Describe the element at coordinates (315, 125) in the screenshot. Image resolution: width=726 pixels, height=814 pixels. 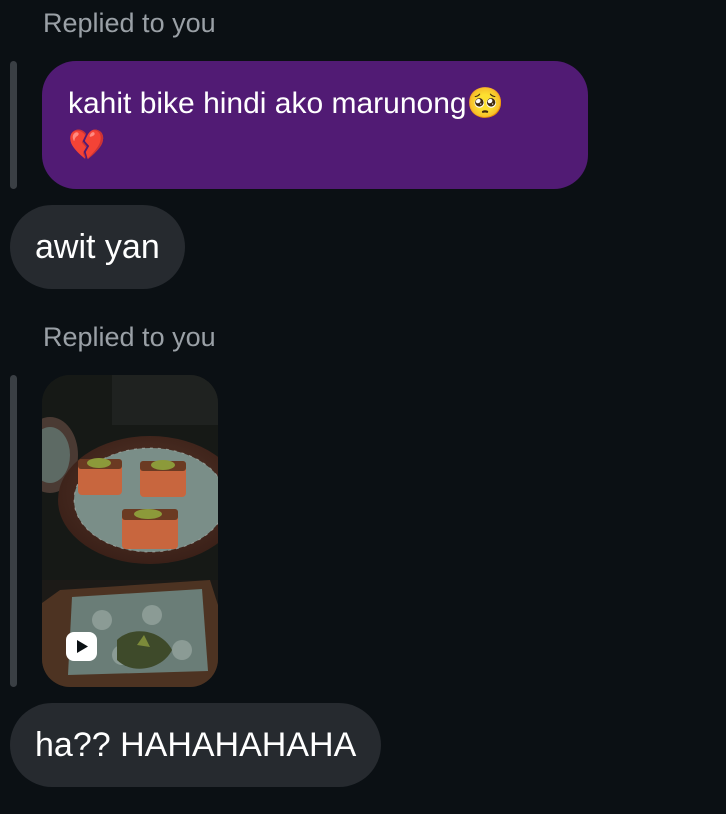
I see `quoted-message-bubble: kahit bike hindi ako marunong🥺 💔` at that location.